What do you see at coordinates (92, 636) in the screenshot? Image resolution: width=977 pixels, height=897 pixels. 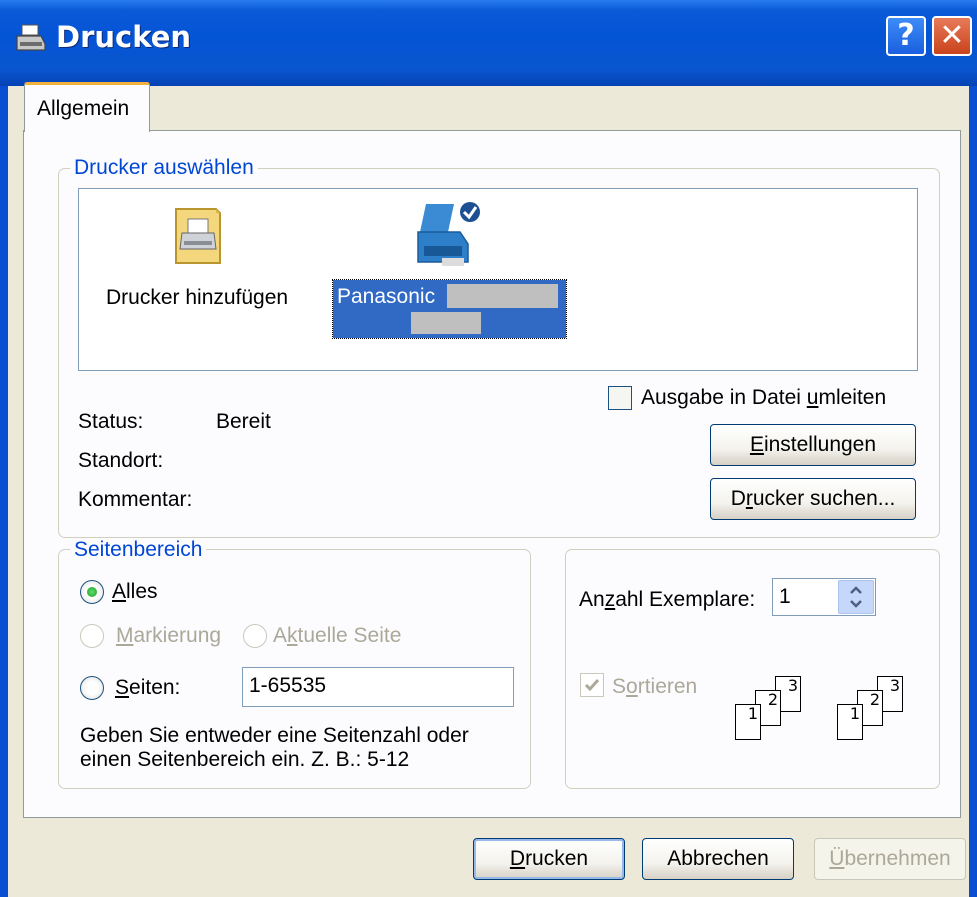 I see `selection-radio` at bounding box center [92, 636].